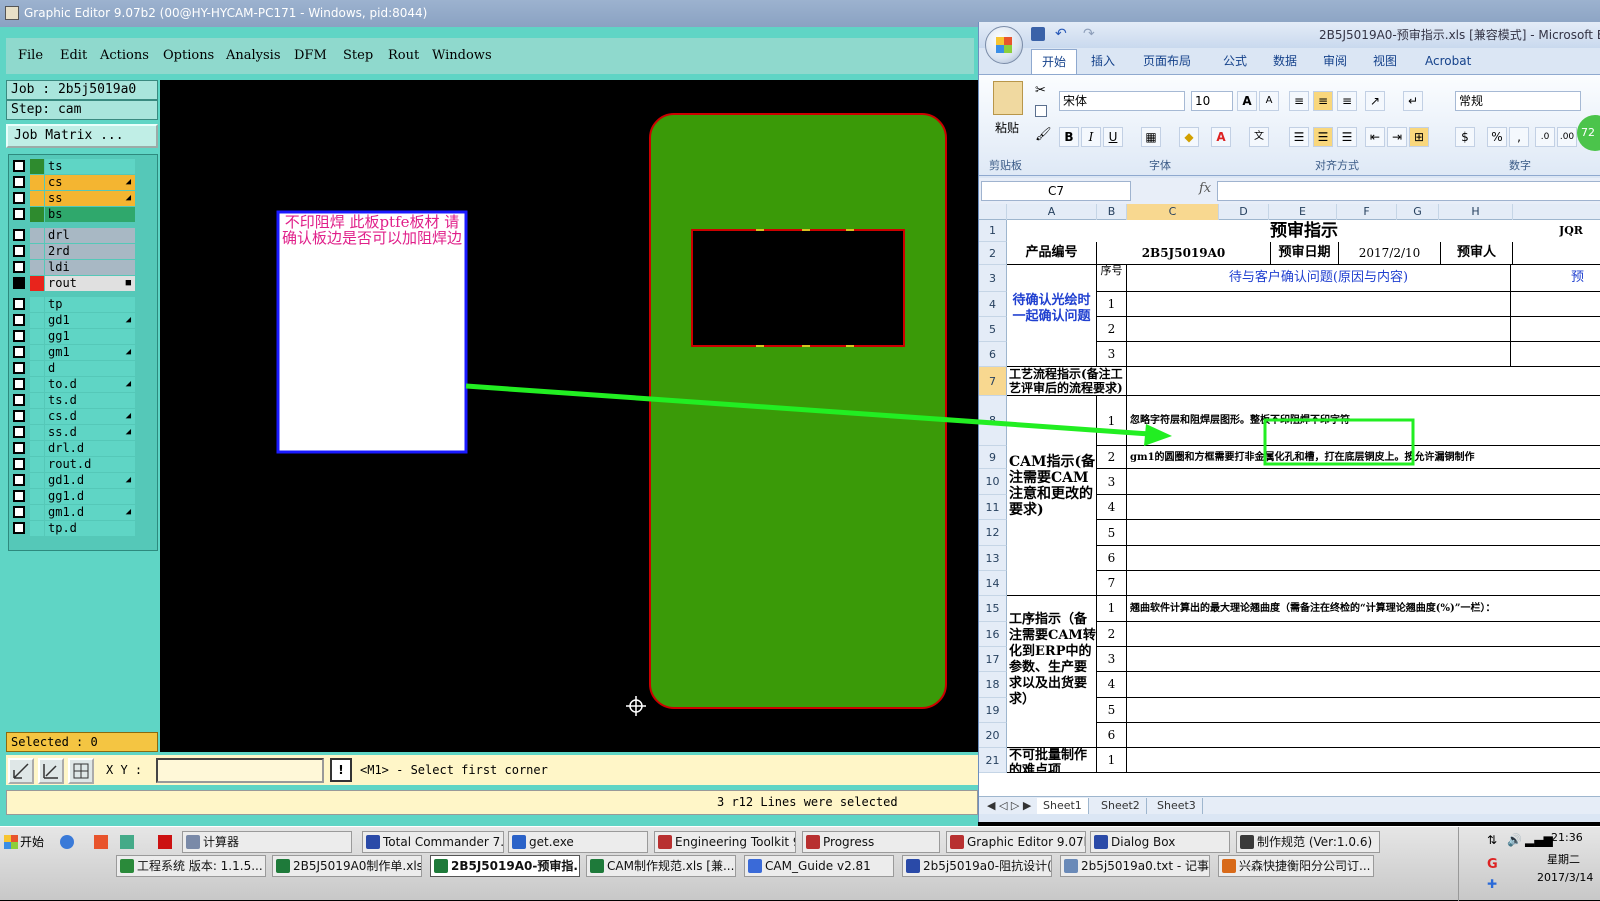  What do you see at coordinates (74, 198) in the screenshot?
I see `layer-row: ss ◢` at bounding box center [74, 198].